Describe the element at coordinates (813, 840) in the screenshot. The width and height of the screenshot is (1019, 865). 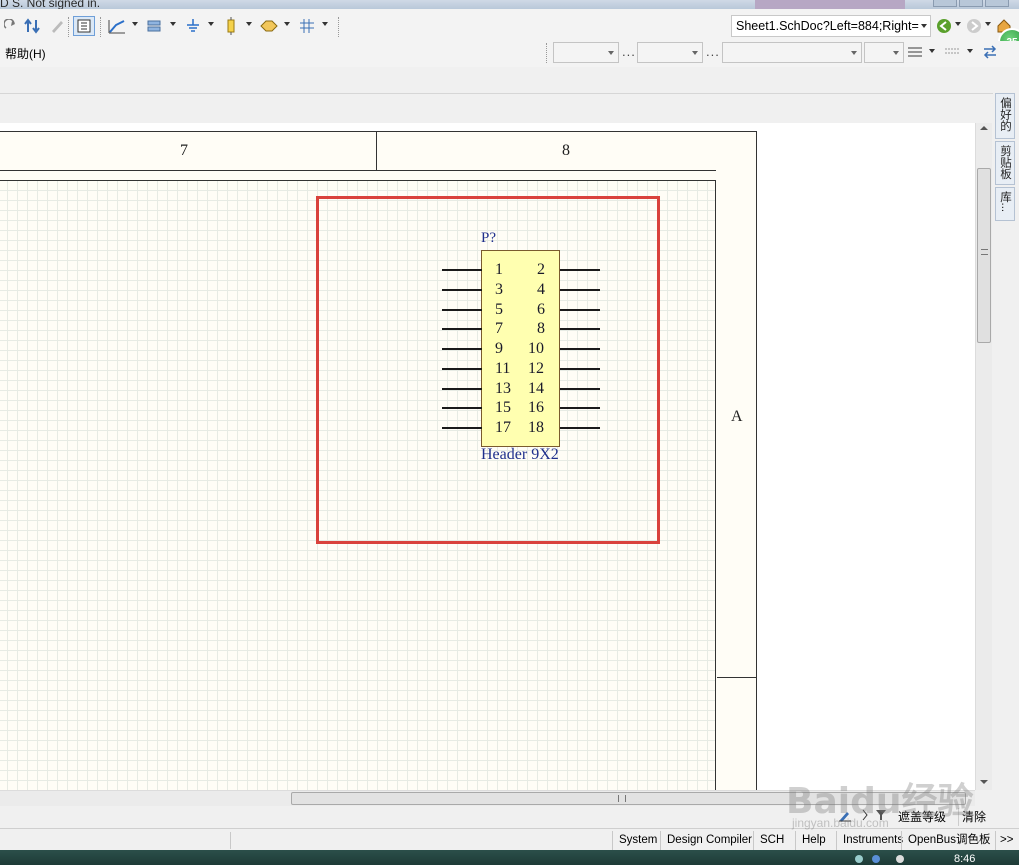
I see `panel-help: Help` at that location.